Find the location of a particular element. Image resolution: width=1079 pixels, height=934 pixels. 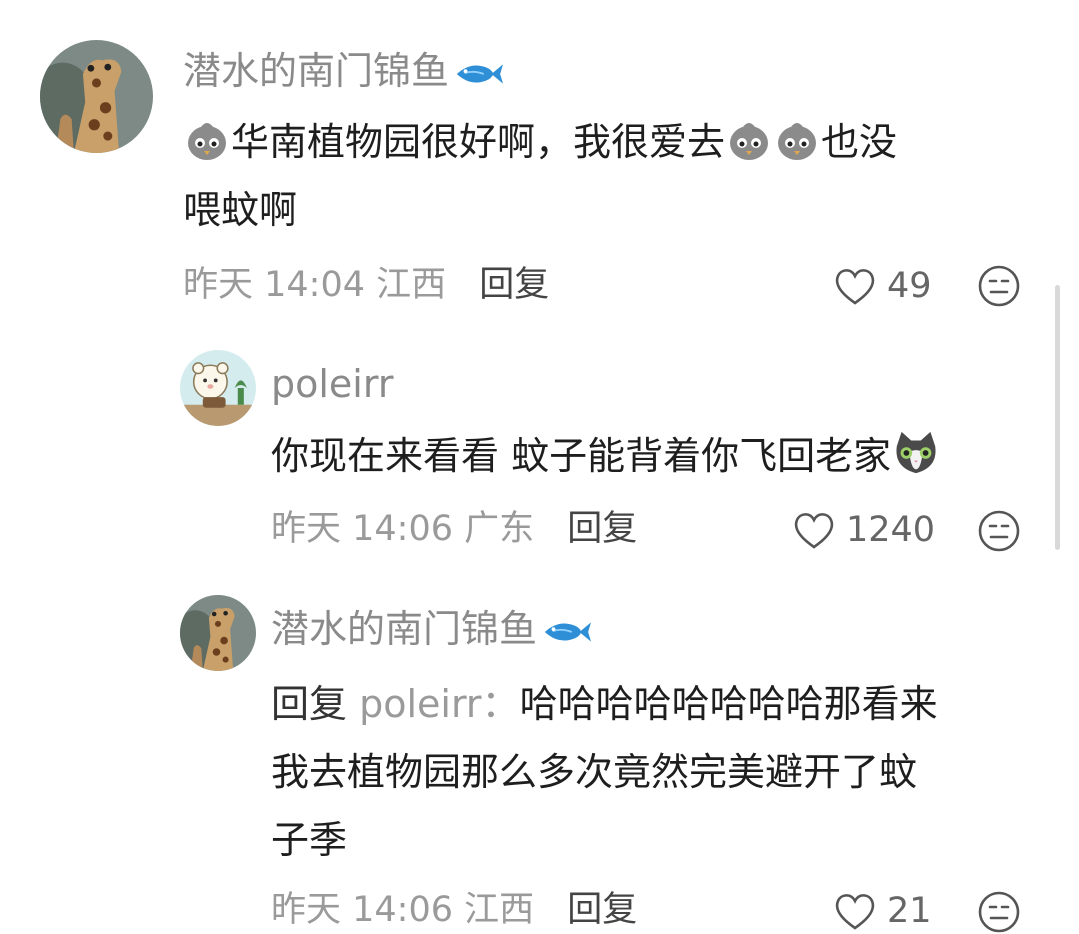

like-count: 21 is located at coordinates (909, 910).